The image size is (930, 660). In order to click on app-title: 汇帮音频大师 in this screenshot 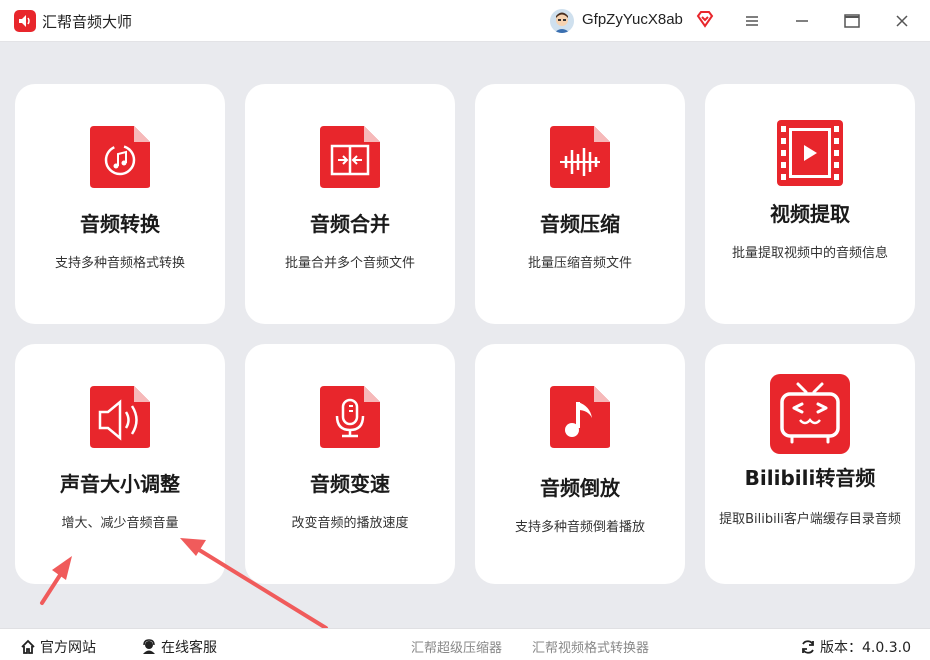, I will do `click(87, 22)`.